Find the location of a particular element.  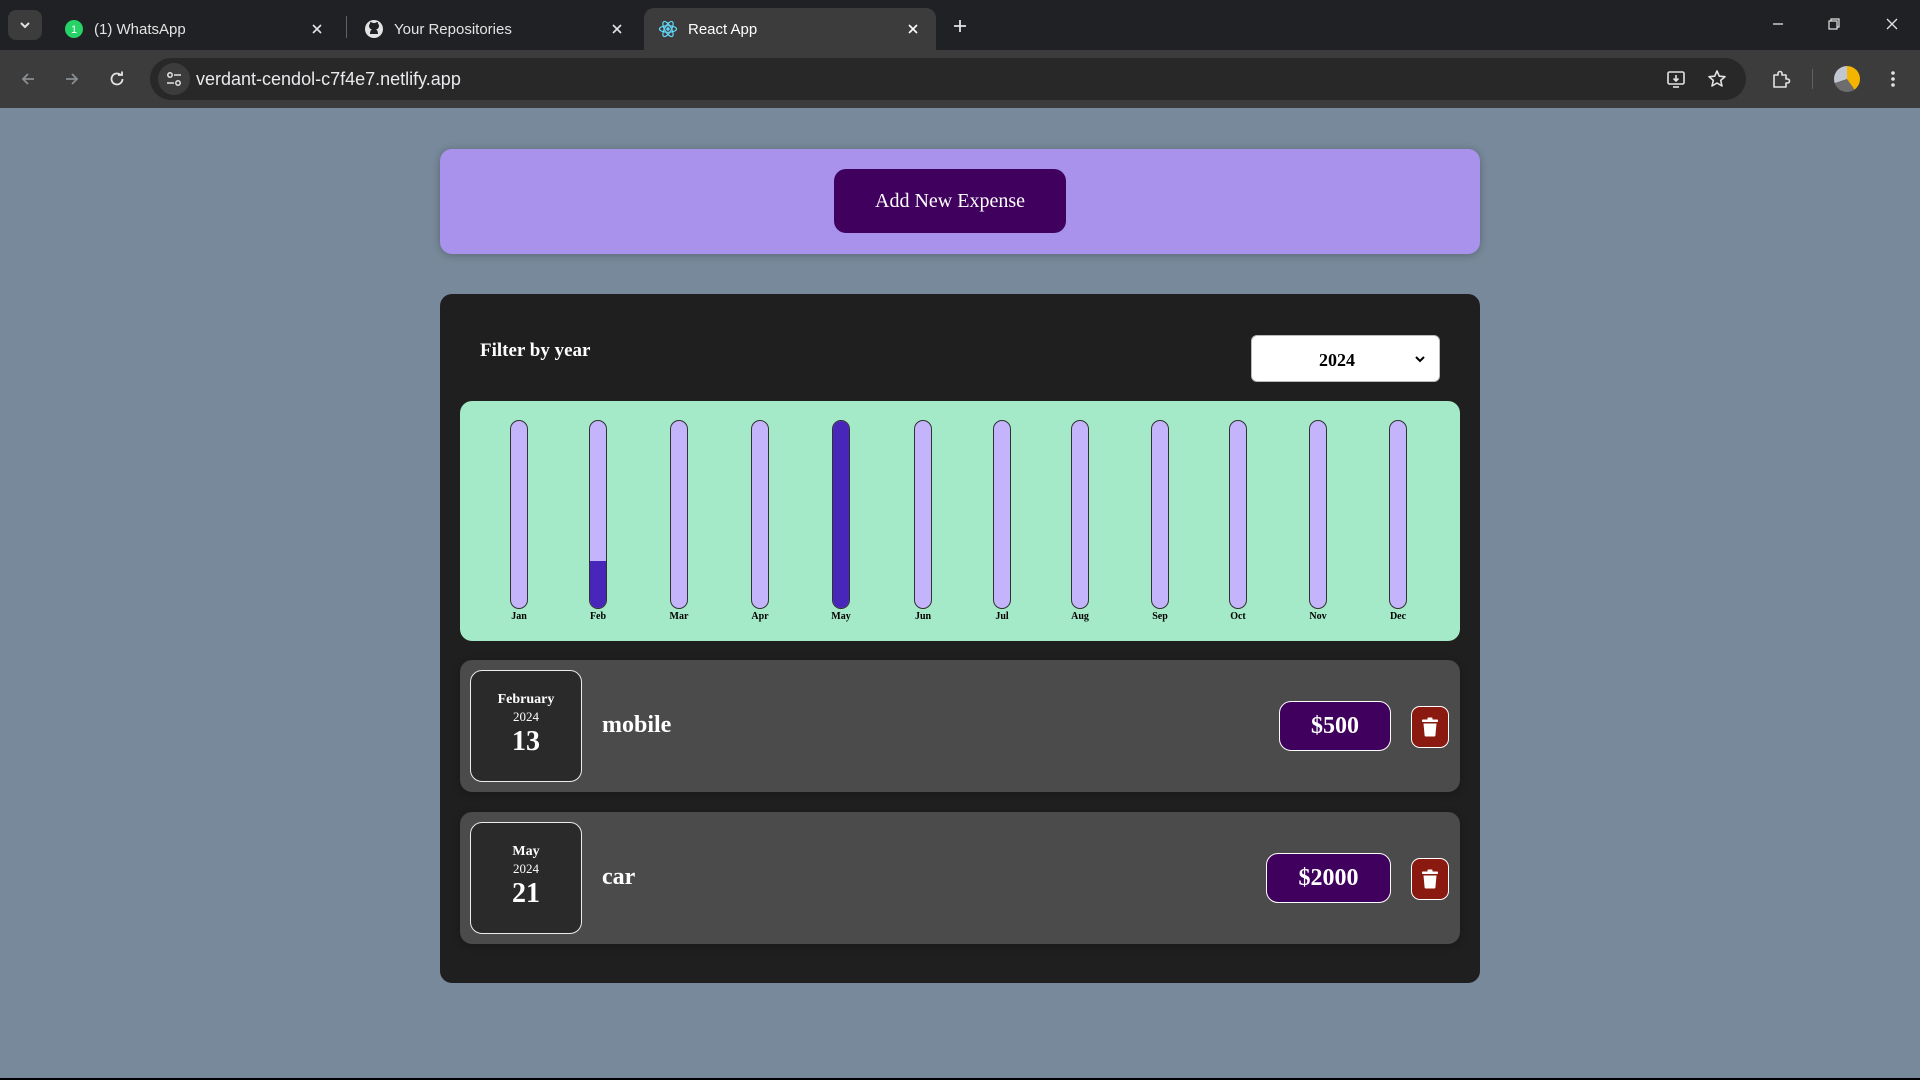

expense-amount: $500 is located at coordinates (1335, 726).